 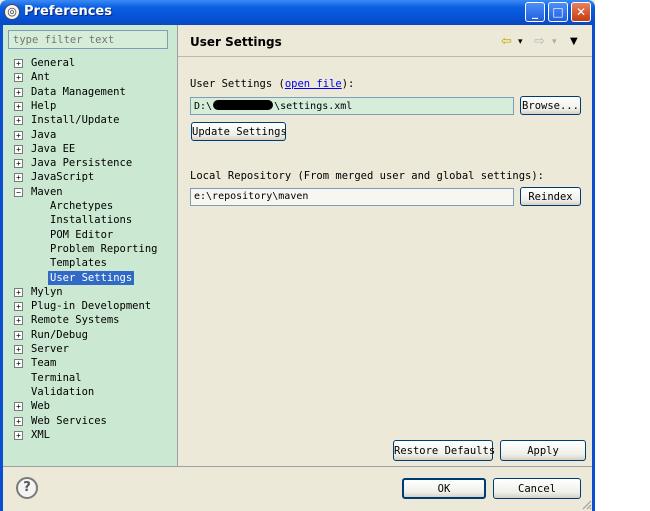 I want to click on user-settings-label: User Settings (open file):, so click(x=272, y=84).